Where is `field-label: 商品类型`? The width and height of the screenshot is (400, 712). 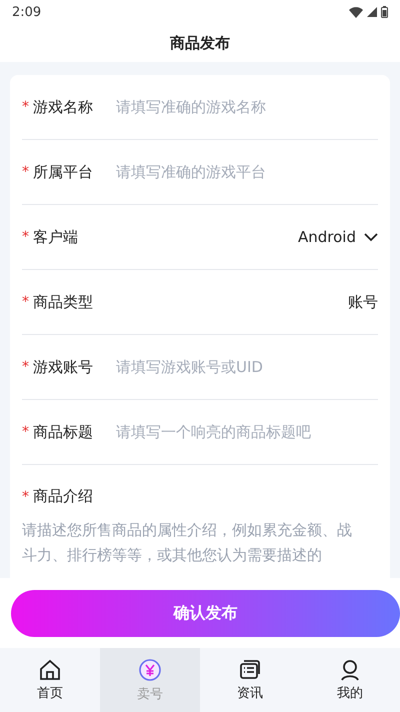
field-label: 商品类型 is located at coordinates (63, 302).